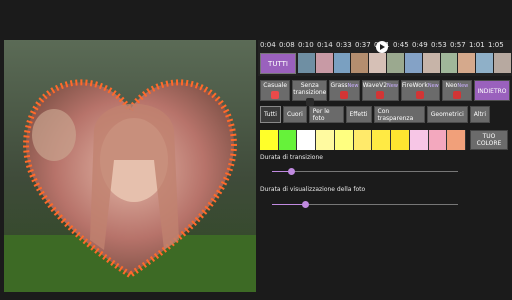 This screenshot has width=512, height=300. What do you see at coordinates (306, 45) in the screenshot?
I see `tick-label: 0:10` at bounding box center [306, 45].